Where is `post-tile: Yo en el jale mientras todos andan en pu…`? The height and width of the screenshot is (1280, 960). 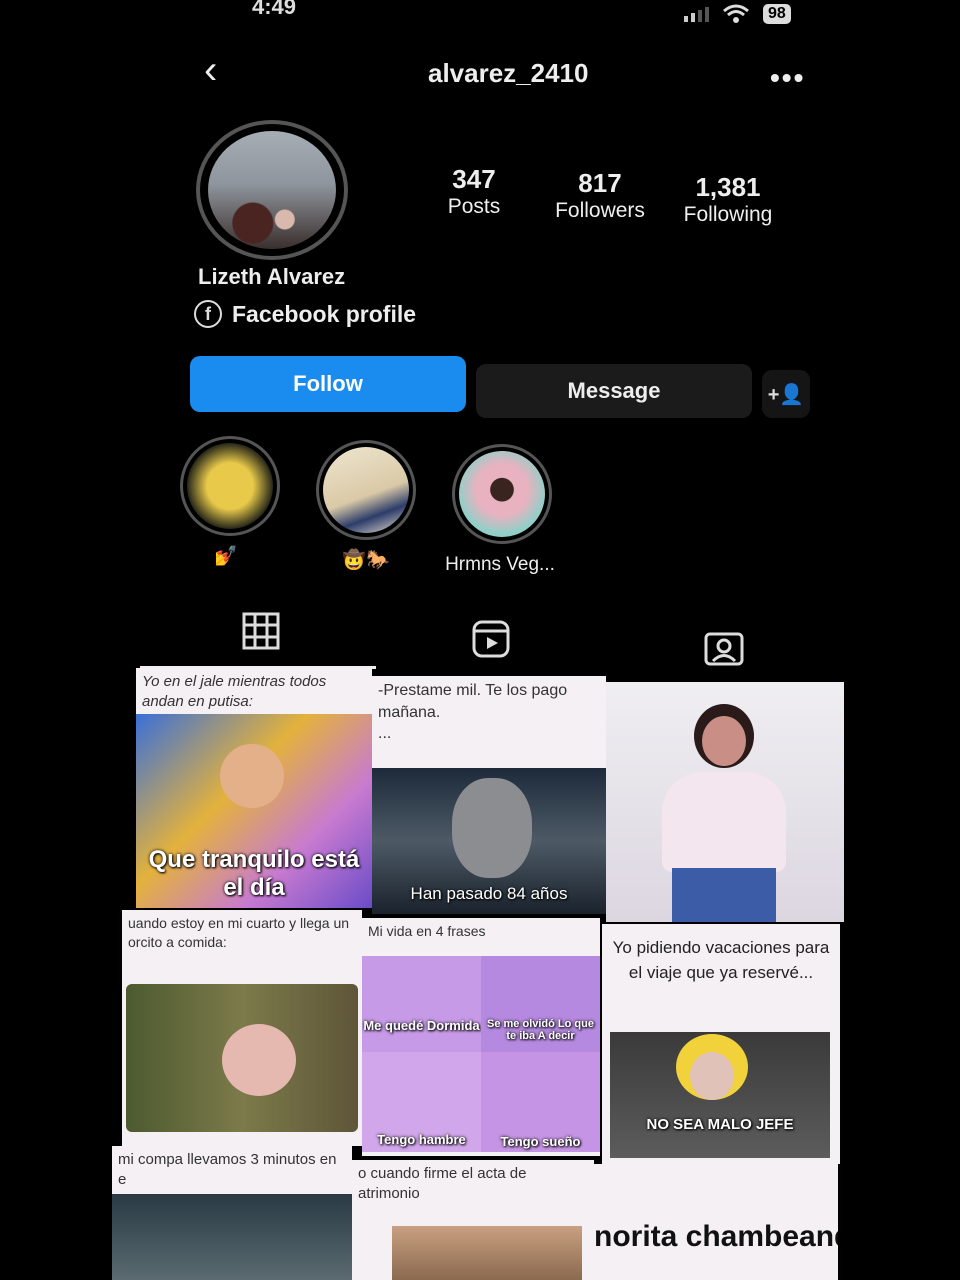
post-tile: Yo en el jale mientras todos andan en pu… is located at coordinates (254, 788).